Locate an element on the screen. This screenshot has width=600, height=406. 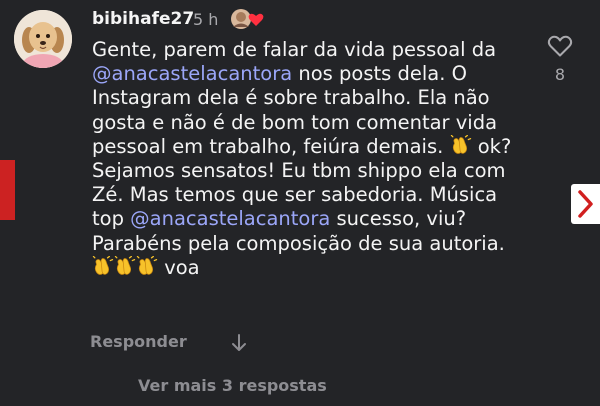
like-section: 8 is located at coordinates (560, 59).